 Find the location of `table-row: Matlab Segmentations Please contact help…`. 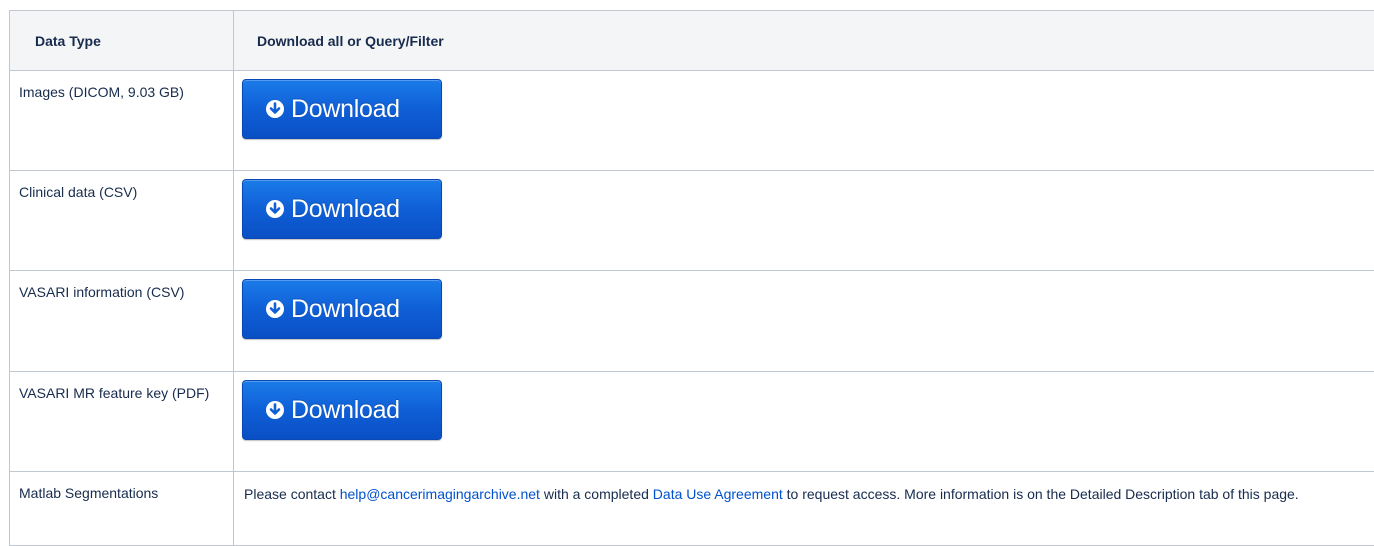

table-row: Matlab Segmentations Please contact help… is located at coordinates (692, 509).